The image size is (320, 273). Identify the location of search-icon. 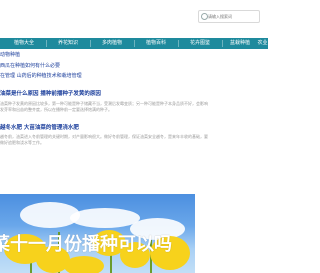
(204, 16).